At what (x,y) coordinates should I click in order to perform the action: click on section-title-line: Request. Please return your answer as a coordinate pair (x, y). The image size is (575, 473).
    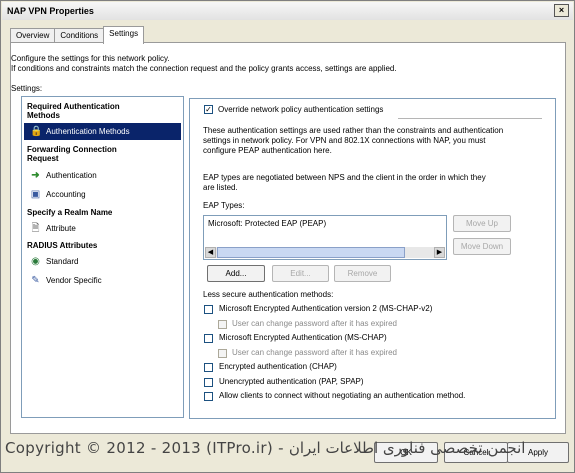
    Looking at the image, I should click on (43, 158).